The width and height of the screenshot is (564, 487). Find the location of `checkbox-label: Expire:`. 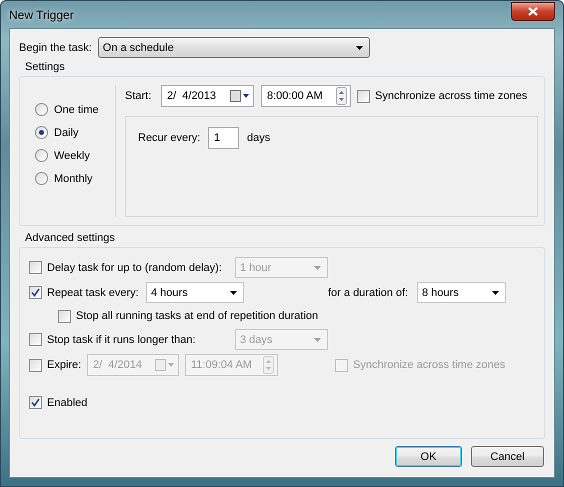

checkbox-label: Expire: is located at coordinates (64, 365).